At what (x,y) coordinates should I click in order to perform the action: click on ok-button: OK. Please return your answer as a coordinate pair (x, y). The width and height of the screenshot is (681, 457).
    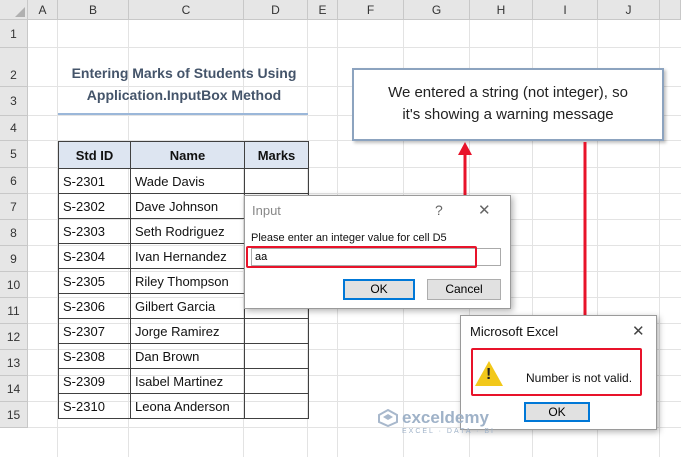
    Looking at the image, I should click on (379, 289).